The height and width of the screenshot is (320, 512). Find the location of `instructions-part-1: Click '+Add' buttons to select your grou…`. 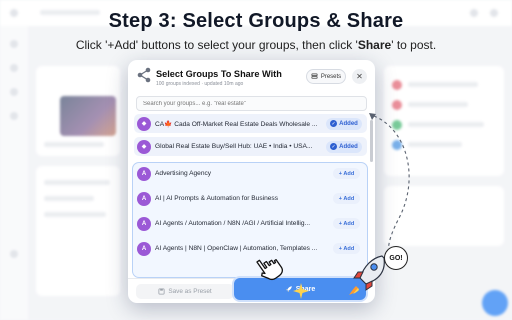

instructions-part-1: Click '+Add' buttons to select your grou… is located at coordinates (216, 45).